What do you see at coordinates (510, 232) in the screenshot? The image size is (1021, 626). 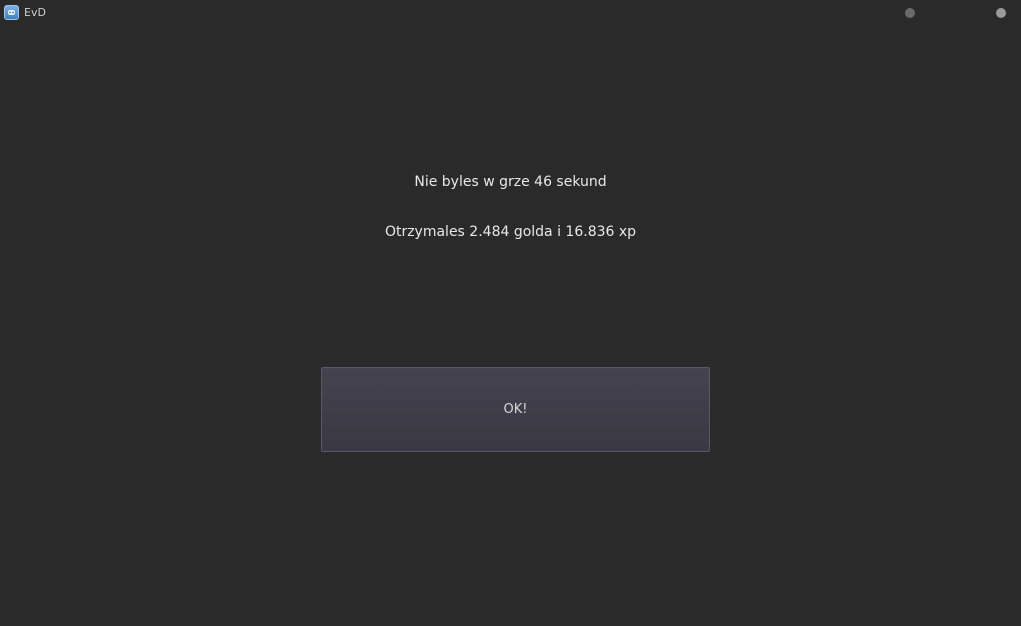 I see `reward-message: Otrzymales 2.484 golda i 16.836 xp` at bounding box center [510, 232].